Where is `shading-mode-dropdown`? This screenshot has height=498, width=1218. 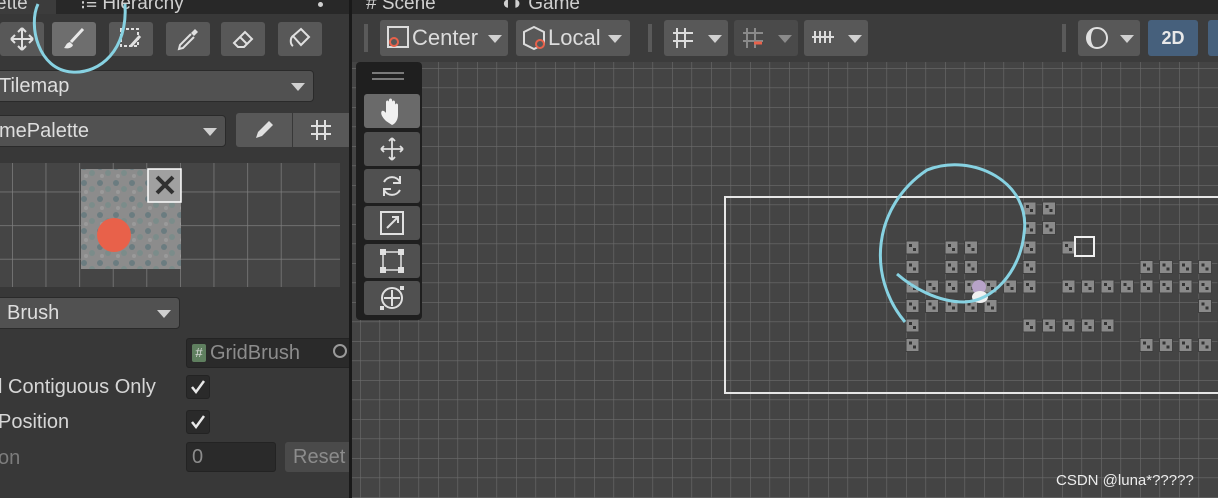
shading-mode-dropdown is located at coordinates (1109, 38).